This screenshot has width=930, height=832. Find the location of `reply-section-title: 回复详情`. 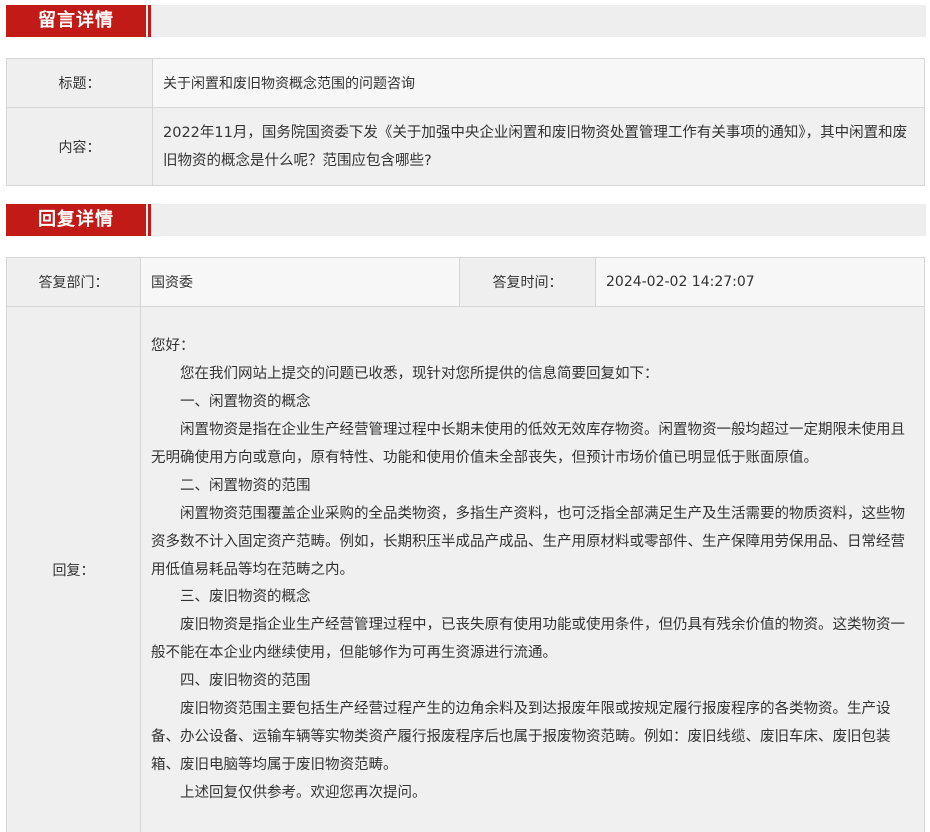

reply-section-title: 回复详情 is located at coordinates (78, 220).